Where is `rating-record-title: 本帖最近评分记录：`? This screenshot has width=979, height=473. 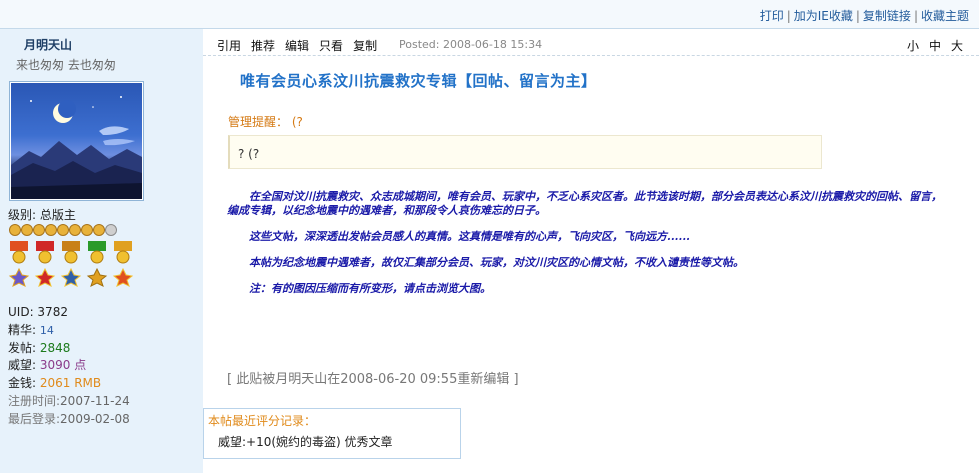
rating-record-title: 本帖最近评分记录： is located at coordinates (262, 421).